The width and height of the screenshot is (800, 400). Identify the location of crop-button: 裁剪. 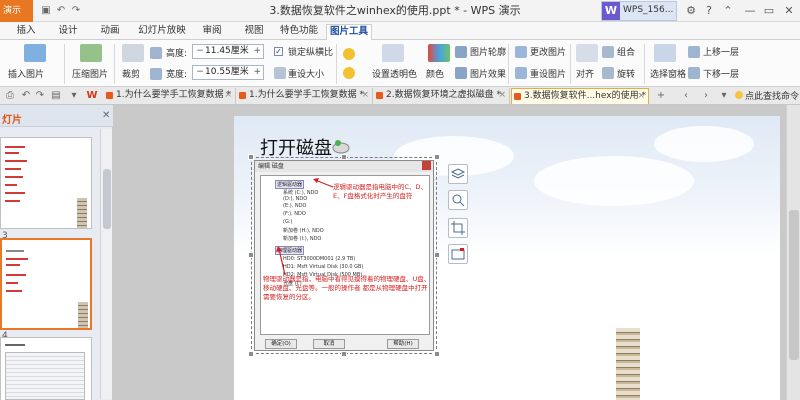
(131, 73).